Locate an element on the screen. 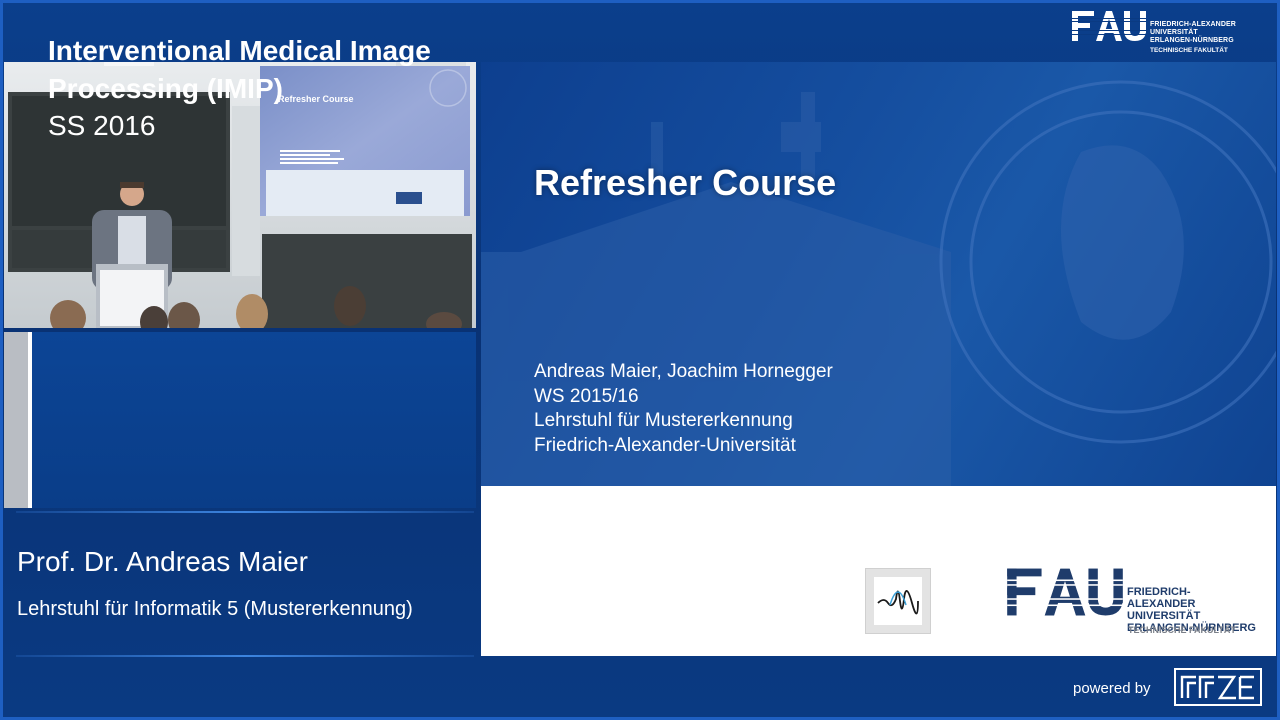 The height and width of the screenshot is (720, 1280). course-semester: SS 2016 is located at coordinates (102, 125).